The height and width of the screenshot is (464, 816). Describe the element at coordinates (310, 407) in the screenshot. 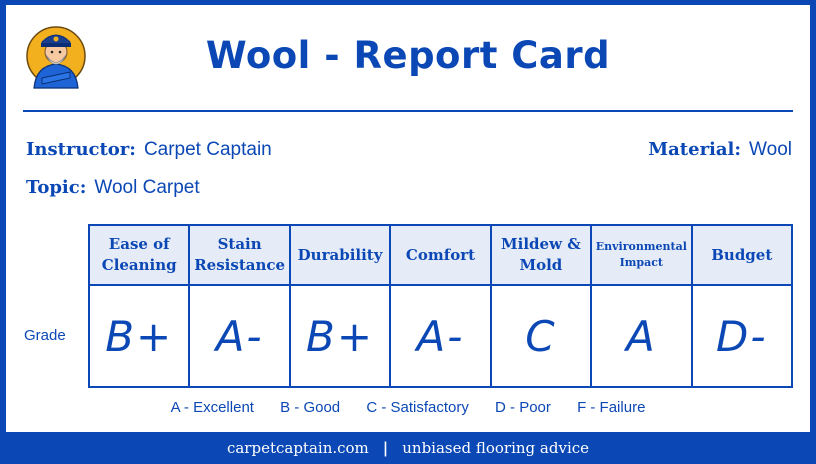

I see `legend-item: B - Good` at that location.